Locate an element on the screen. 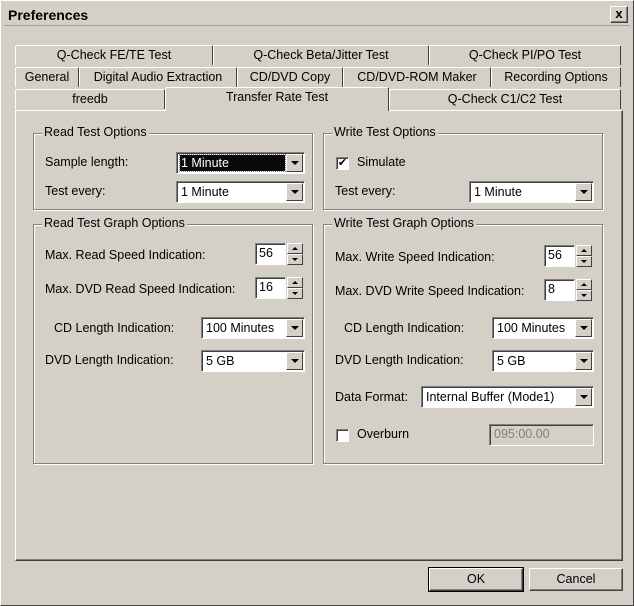  max-dvd-write-speed-label: Max. DVD Write Speed Indication: is located at coordinates (430, 291).